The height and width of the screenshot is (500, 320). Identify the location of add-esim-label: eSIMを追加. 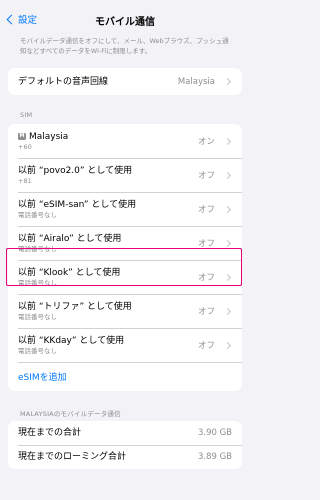
(42, 378).